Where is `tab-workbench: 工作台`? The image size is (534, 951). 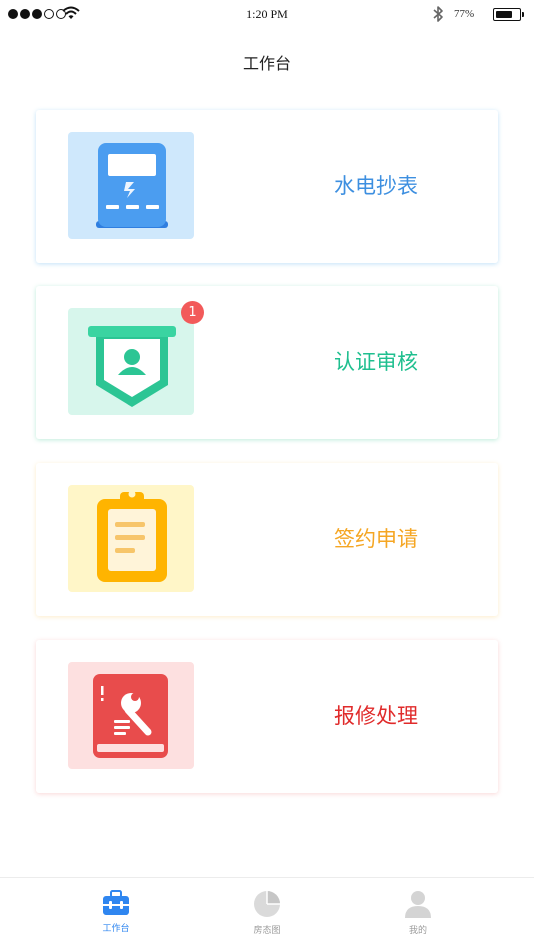
tab-workbench: 工作台 is located at coordinates (116, 912).